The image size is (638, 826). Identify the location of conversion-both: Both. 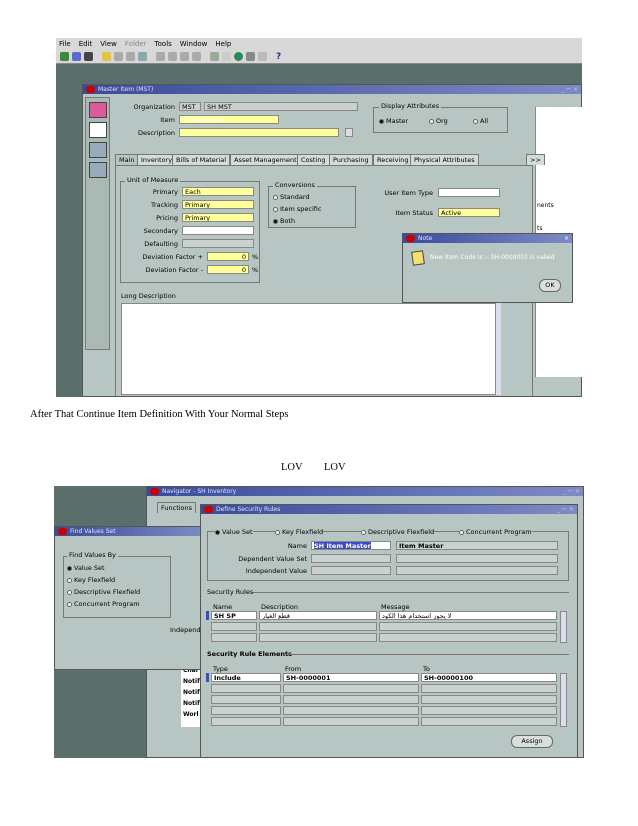
(284, 221).